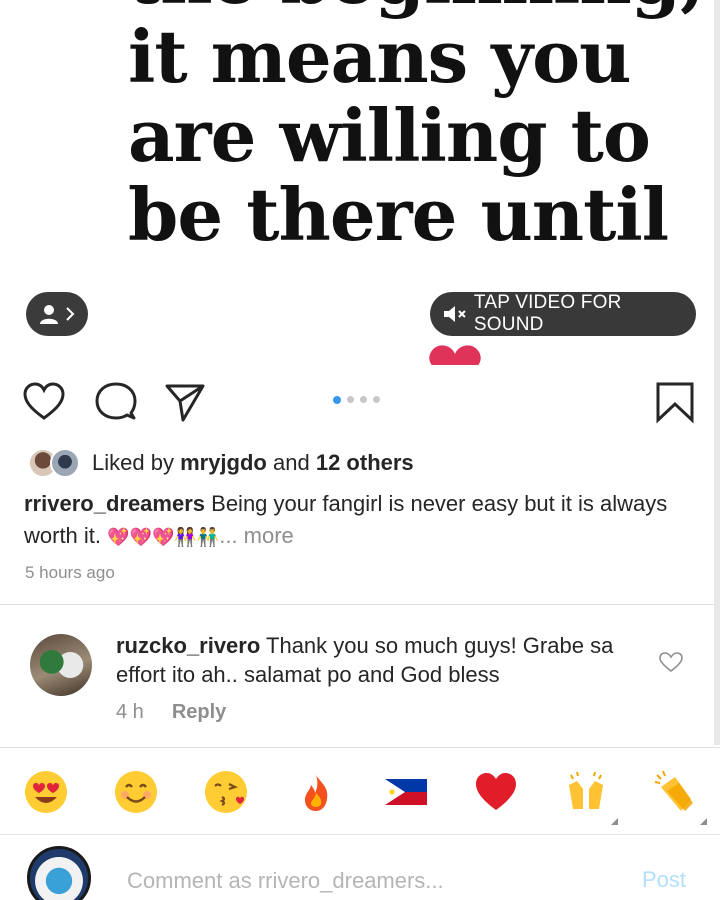  Describe the element at coordinates (163, 537) in the screenshot. I see `caption-emoji: 💖💖💖👭👬` at that location.